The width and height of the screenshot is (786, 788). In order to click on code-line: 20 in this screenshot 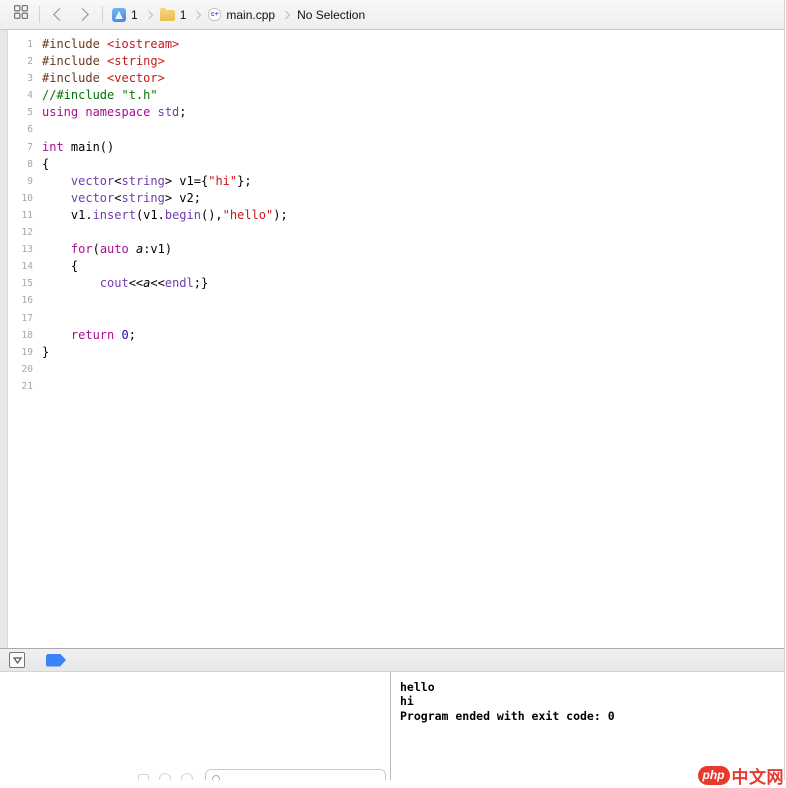, I will do `click(392, 369)`.